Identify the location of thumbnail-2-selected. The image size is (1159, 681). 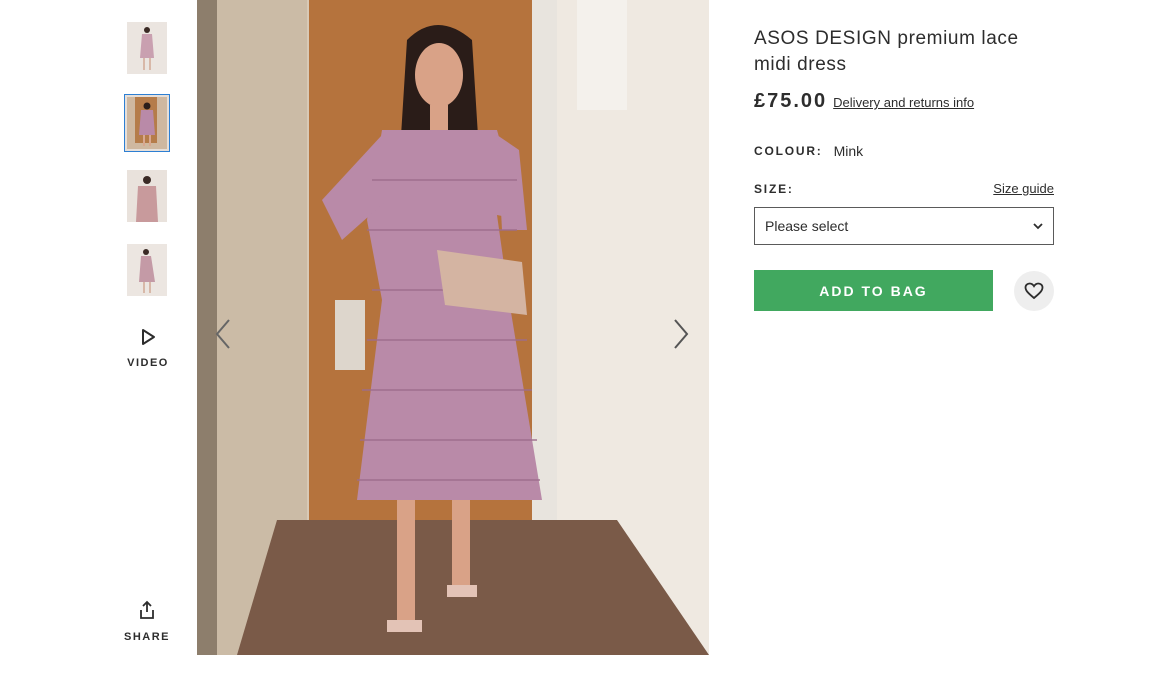
(147, 123).